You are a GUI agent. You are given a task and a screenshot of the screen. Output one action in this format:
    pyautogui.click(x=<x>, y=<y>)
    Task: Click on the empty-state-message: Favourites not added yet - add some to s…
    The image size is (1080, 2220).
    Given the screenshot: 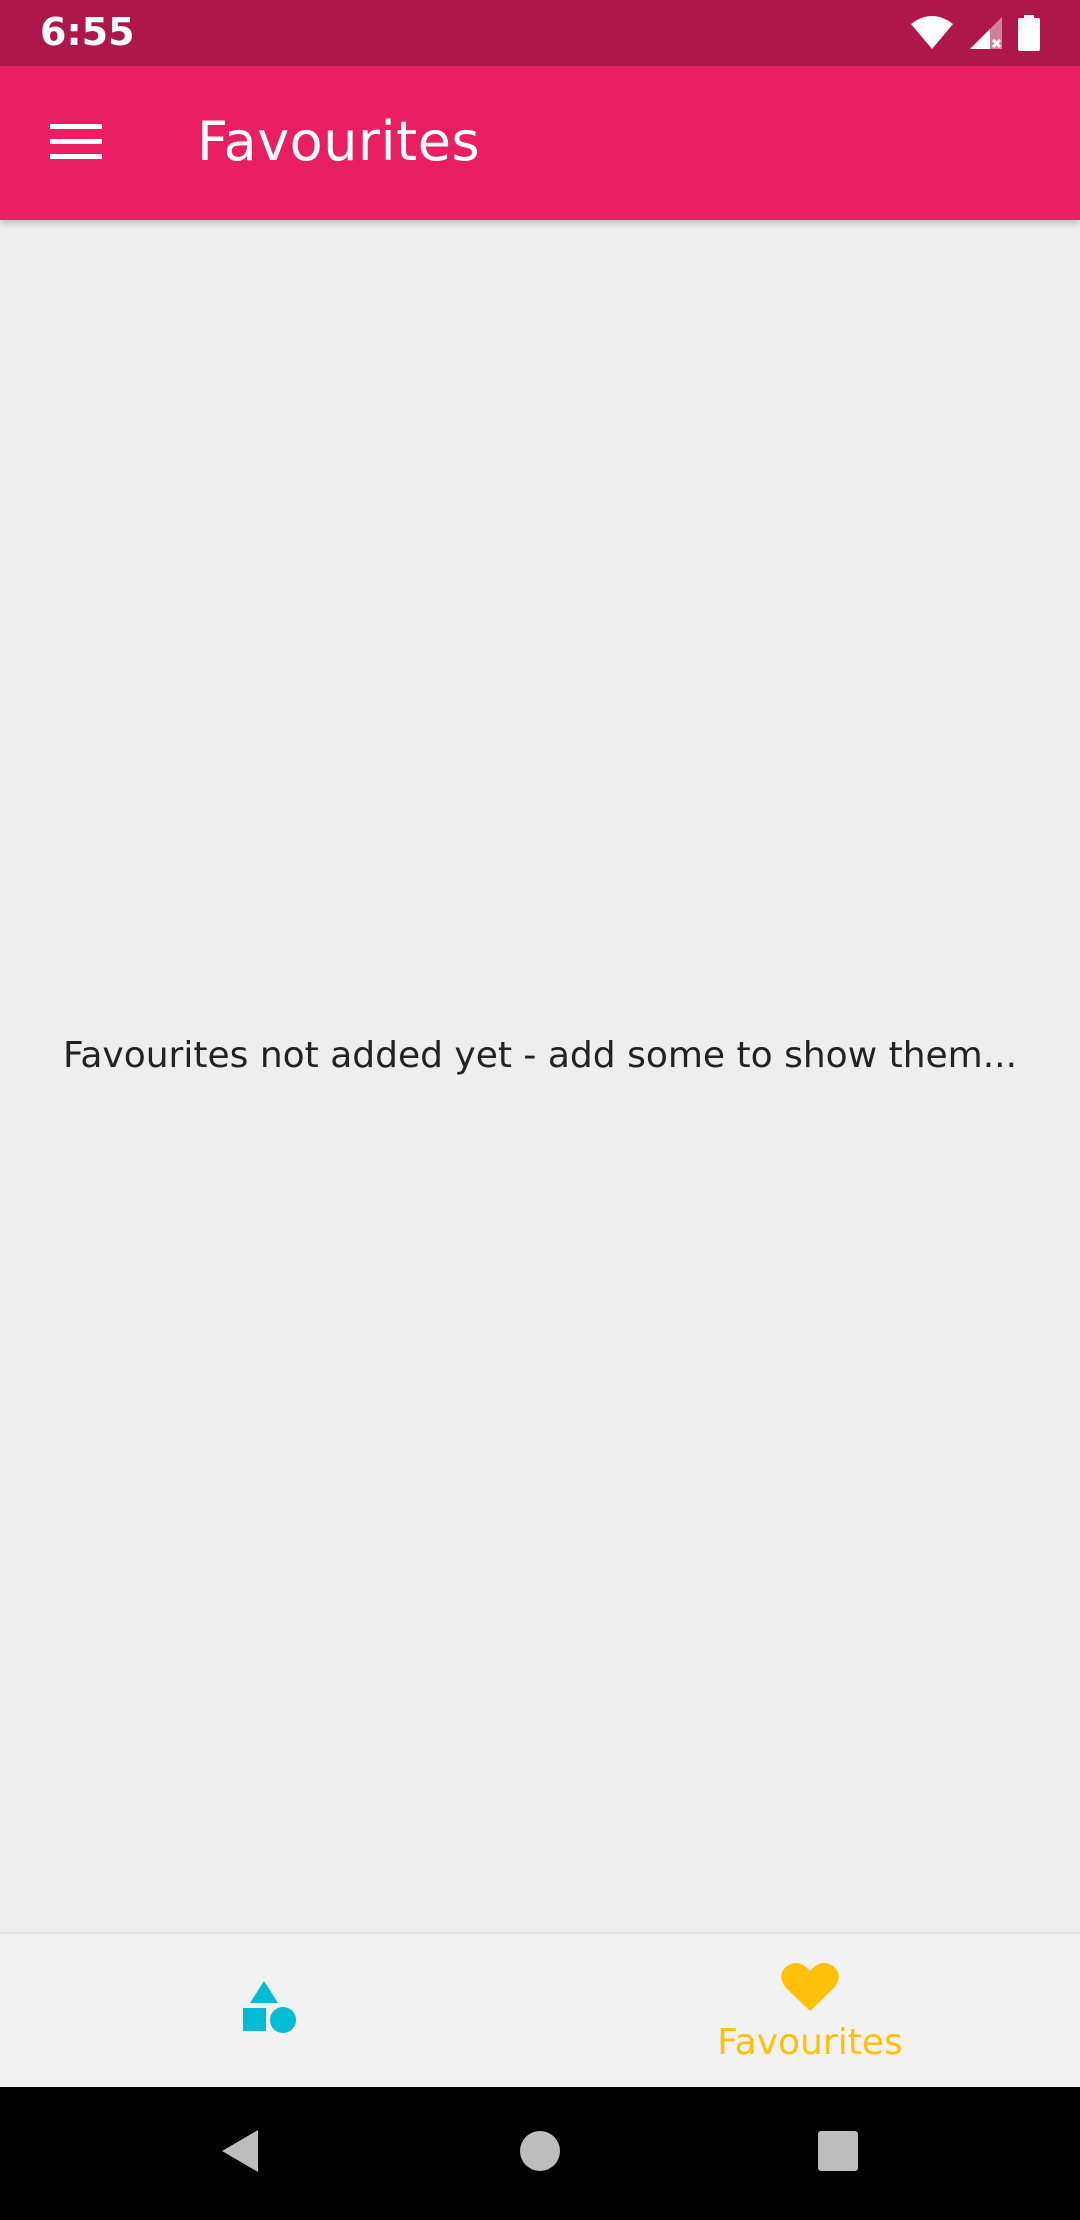 What is the action you would take?
    pyautogui.click(x=540, y=1055)
    